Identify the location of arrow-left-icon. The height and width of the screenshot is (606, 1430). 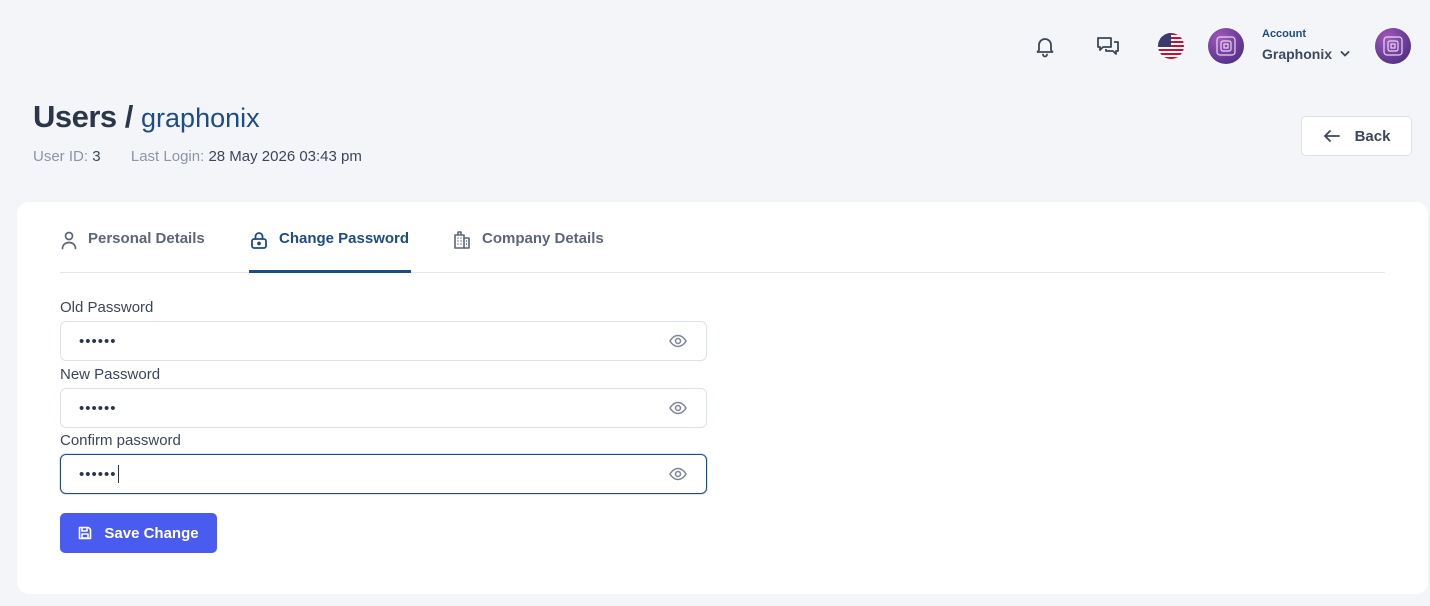
(1331, 136).